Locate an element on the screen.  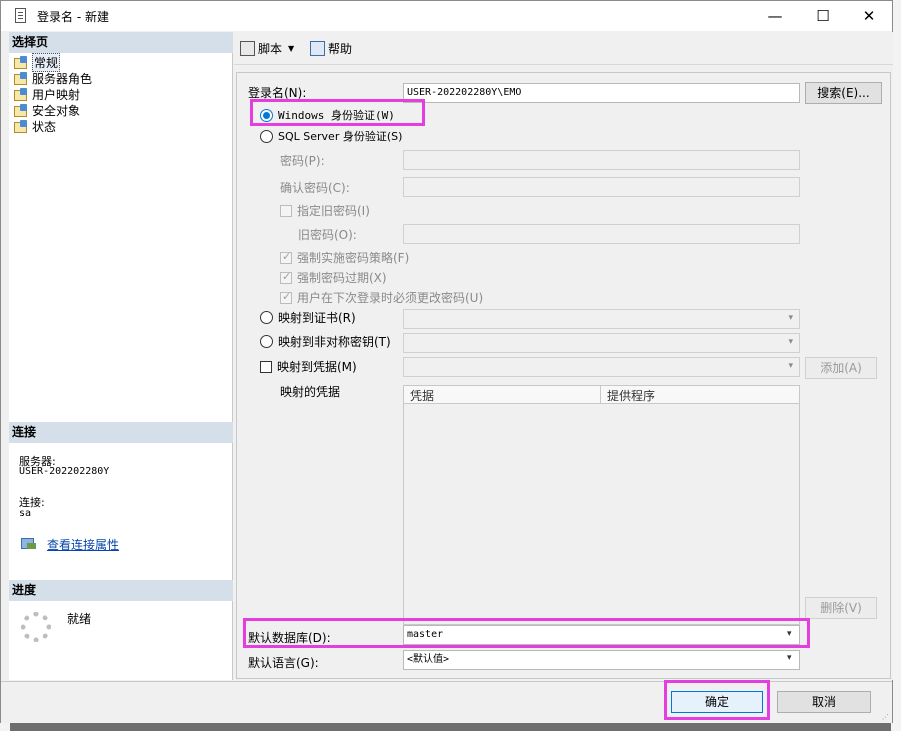
map-credential-checkbox: 映射到凭据(M) is located at coordinates (308, 366).